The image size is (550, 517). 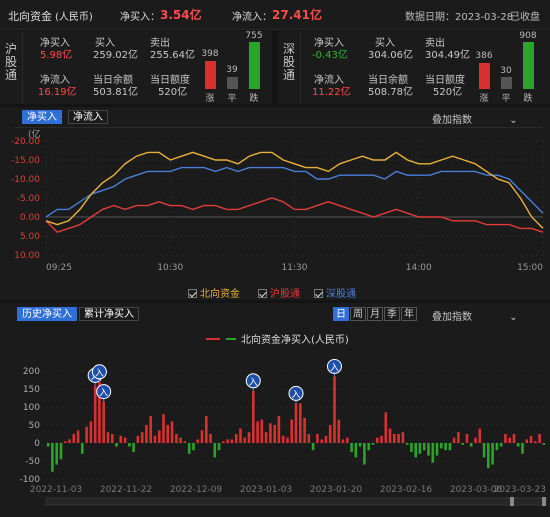 What do you see at coordinates (406, 490) in the screenshot?
I see `x-tick-label: 2023-02-16` at bounding box center [406, 490].